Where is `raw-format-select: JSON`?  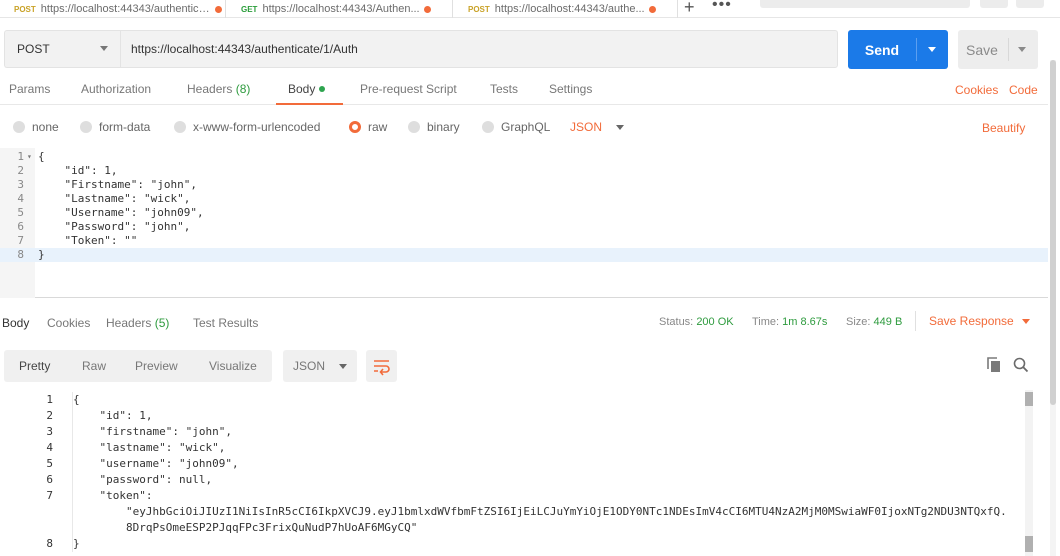 raw-format-select: JSON is located at coordinates (597, 127).